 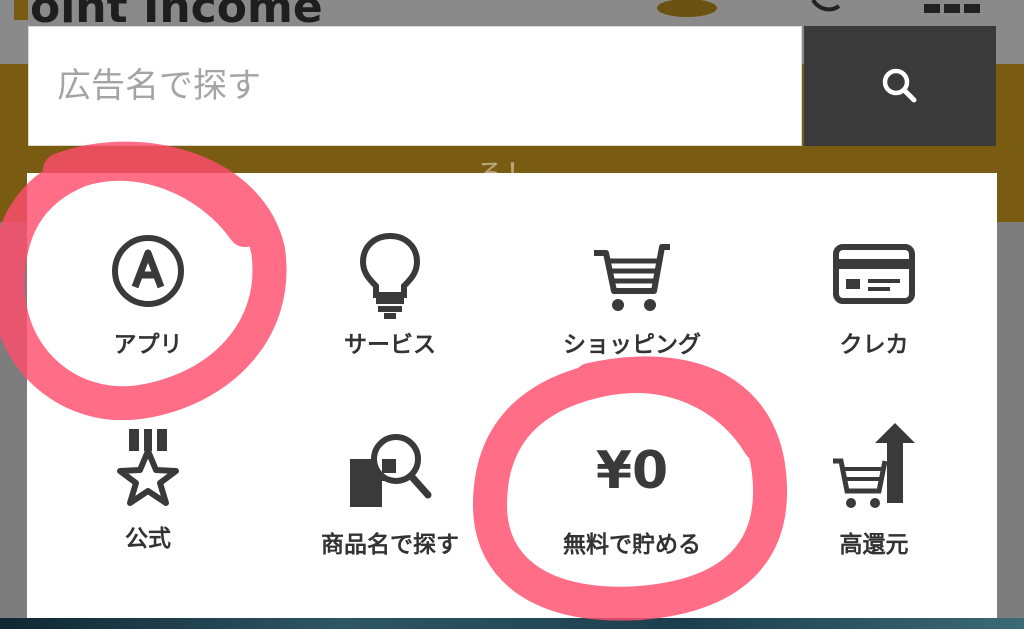 I want to click on app-a-circle-icon, so click(x=148, y=271).